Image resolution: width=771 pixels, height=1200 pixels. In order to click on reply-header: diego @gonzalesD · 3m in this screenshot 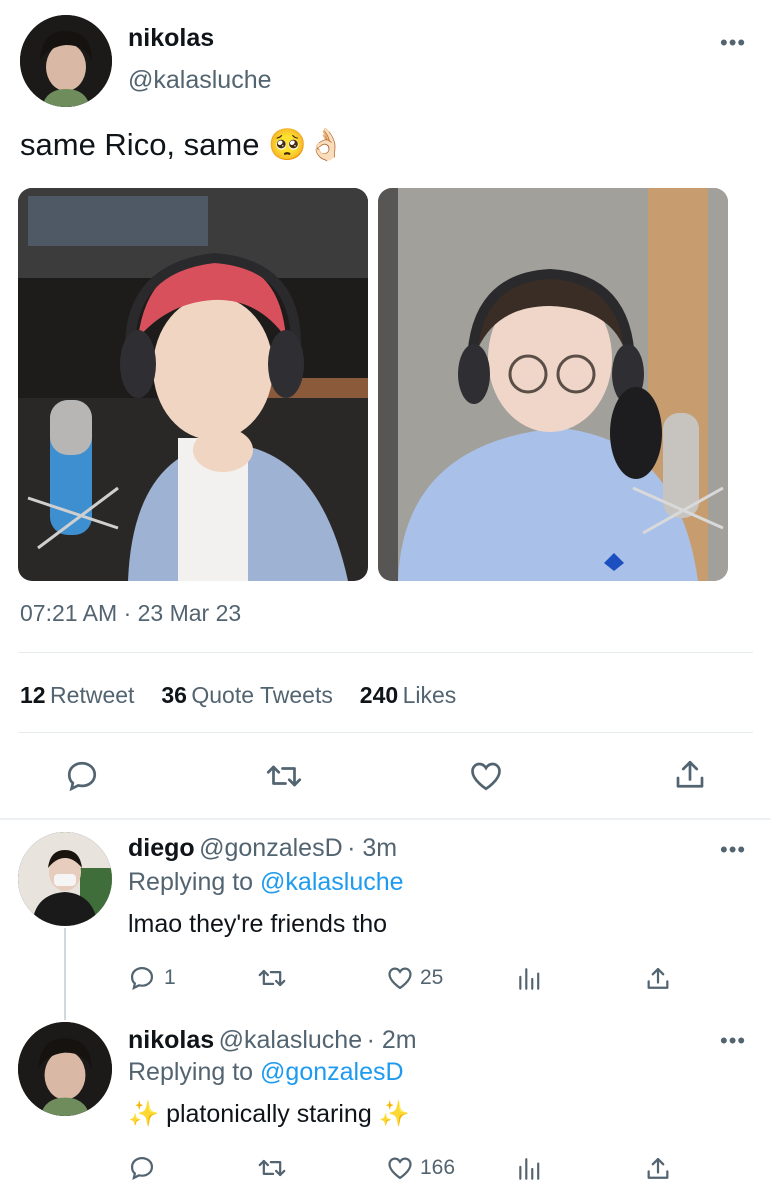, I will do `click(262, 848)`.